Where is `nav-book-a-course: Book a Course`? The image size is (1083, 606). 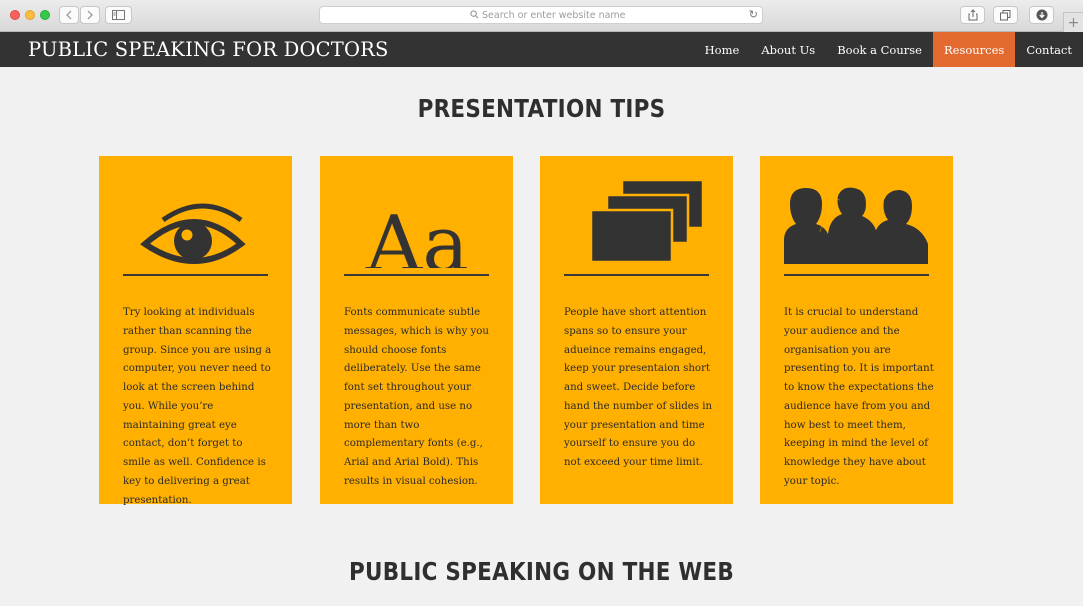 nav-book-a-course: Book a Course is located at coordinates (879, 49).